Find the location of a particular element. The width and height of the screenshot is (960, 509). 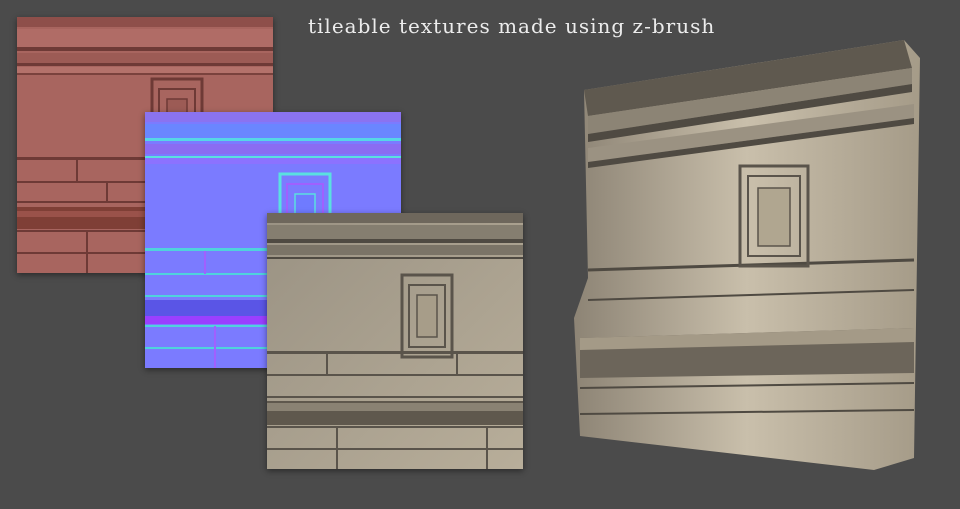

diffuse-texture-image is located at coordinates (395, 341).